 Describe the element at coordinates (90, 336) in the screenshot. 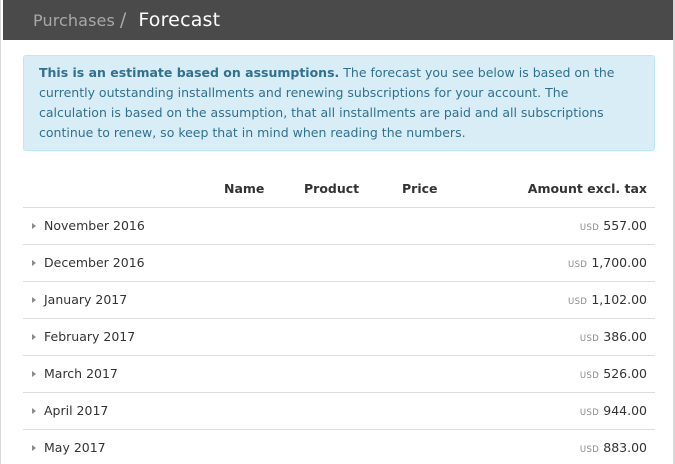

I see `row-month: February 2017` at that location.